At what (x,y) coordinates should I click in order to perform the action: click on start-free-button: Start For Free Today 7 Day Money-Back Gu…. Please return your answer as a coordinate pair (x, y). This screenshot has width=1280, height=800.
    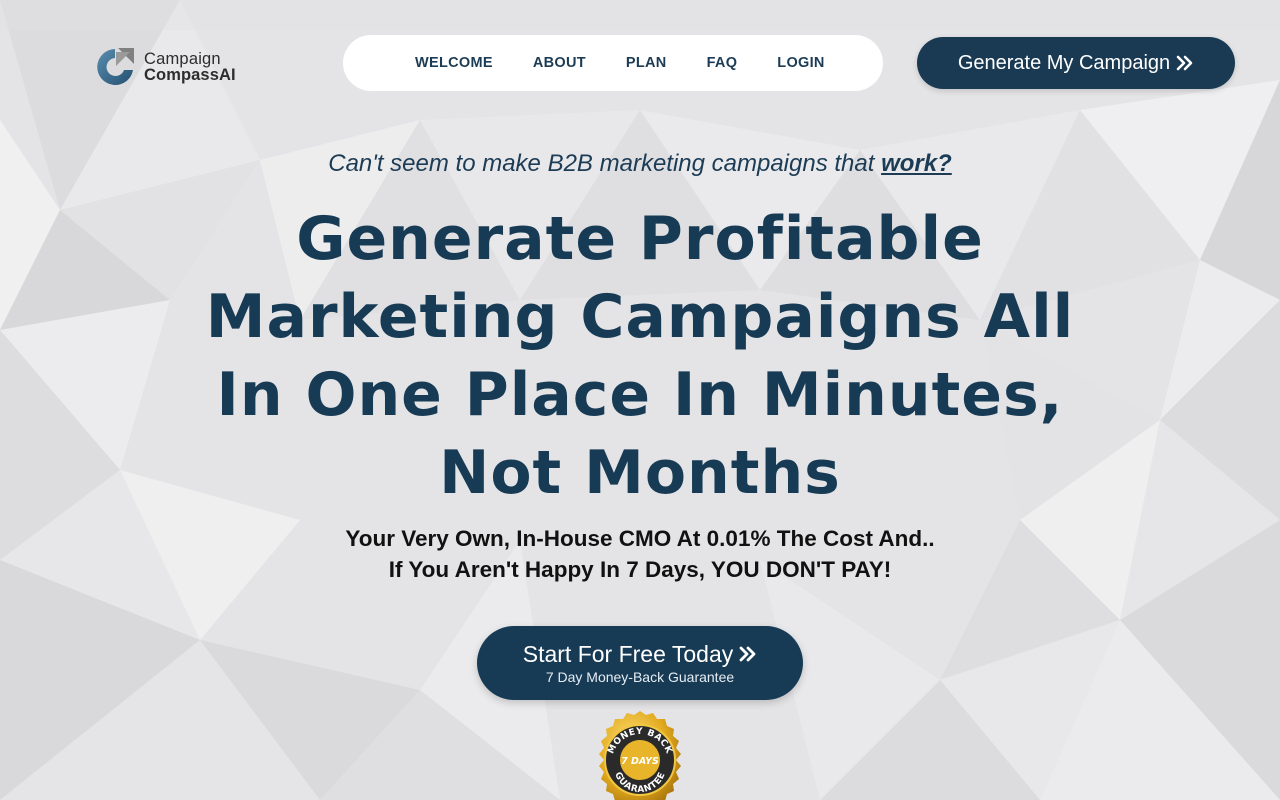
    Looking at the image, I should click on (640, 663).